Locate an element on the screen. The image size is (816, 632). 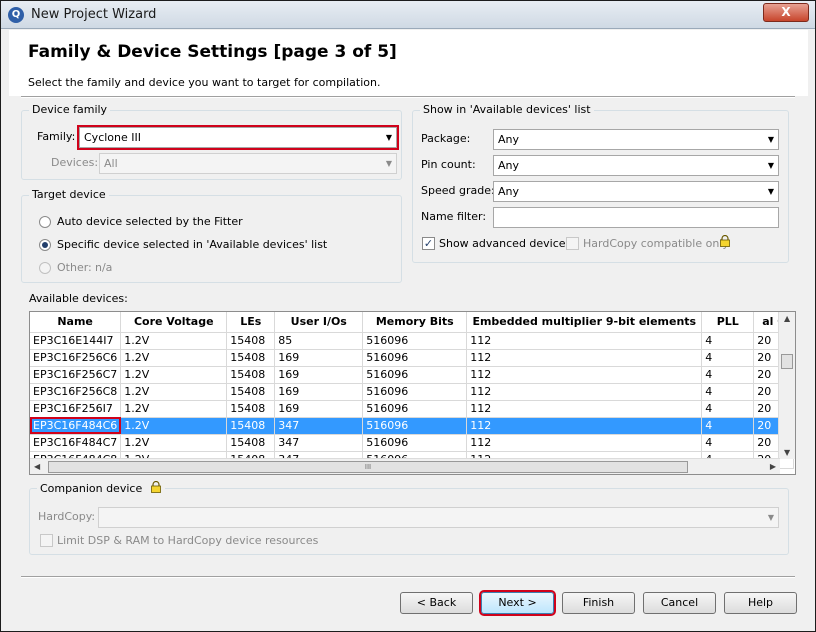
hardcopy-label: HardCopy: is located at coordinates (67, 516).